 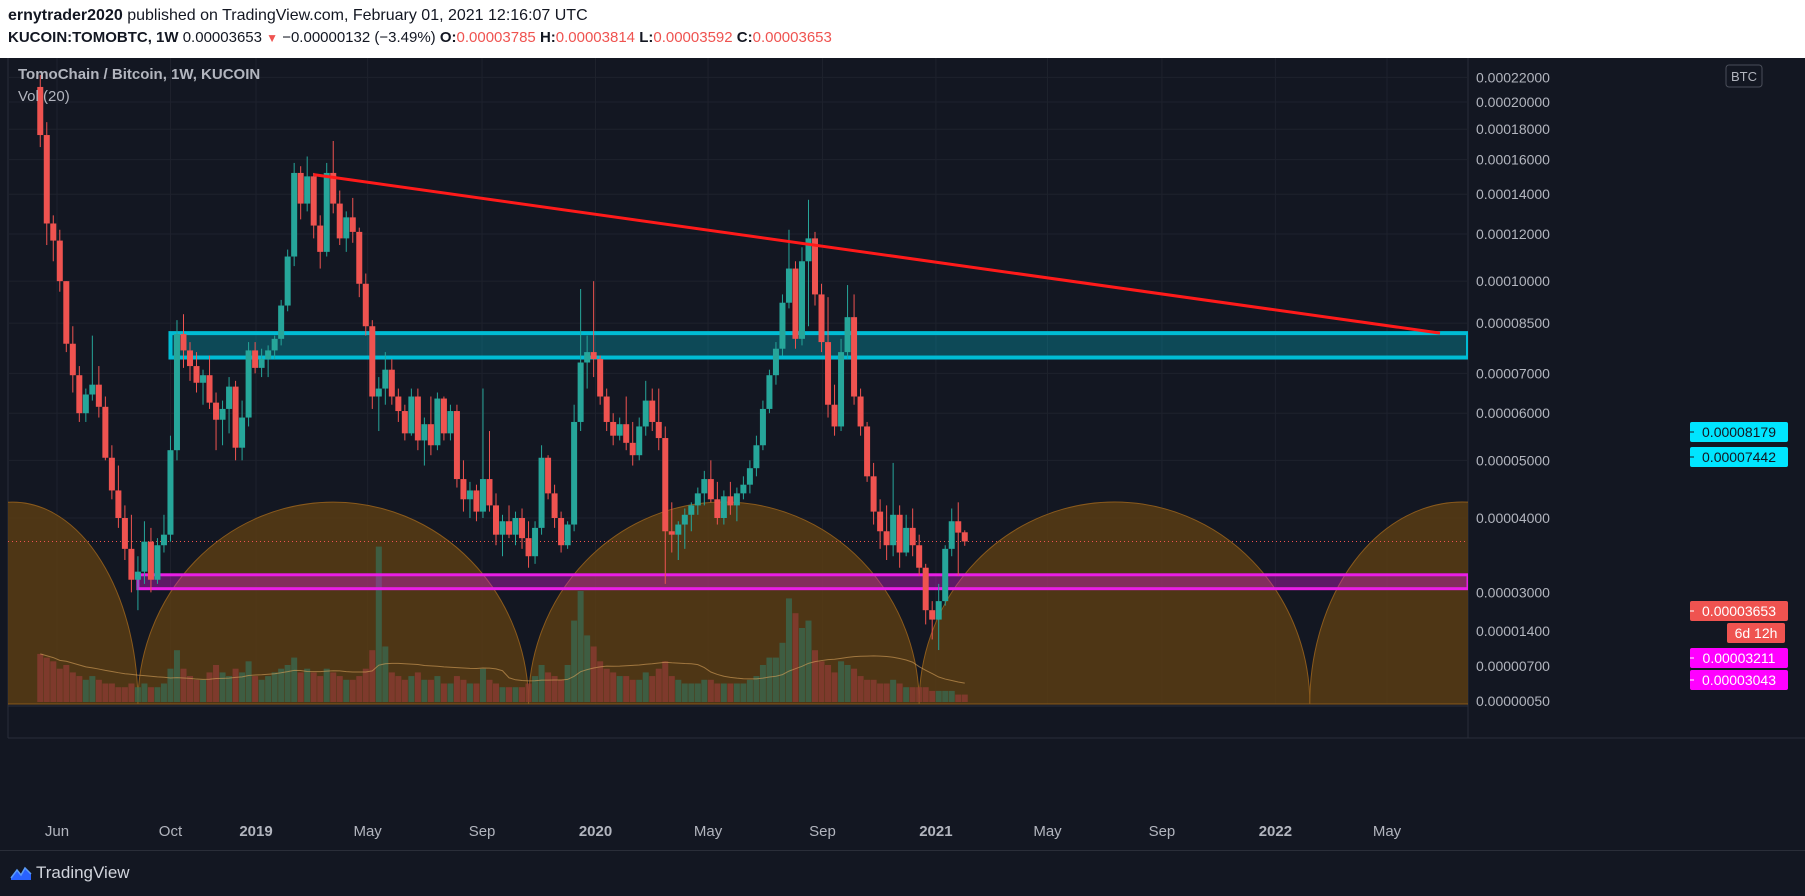 What do you see at coordinates (802, 582) in the screenshot?
I see `support-zone` at bounding box center [802, 582].